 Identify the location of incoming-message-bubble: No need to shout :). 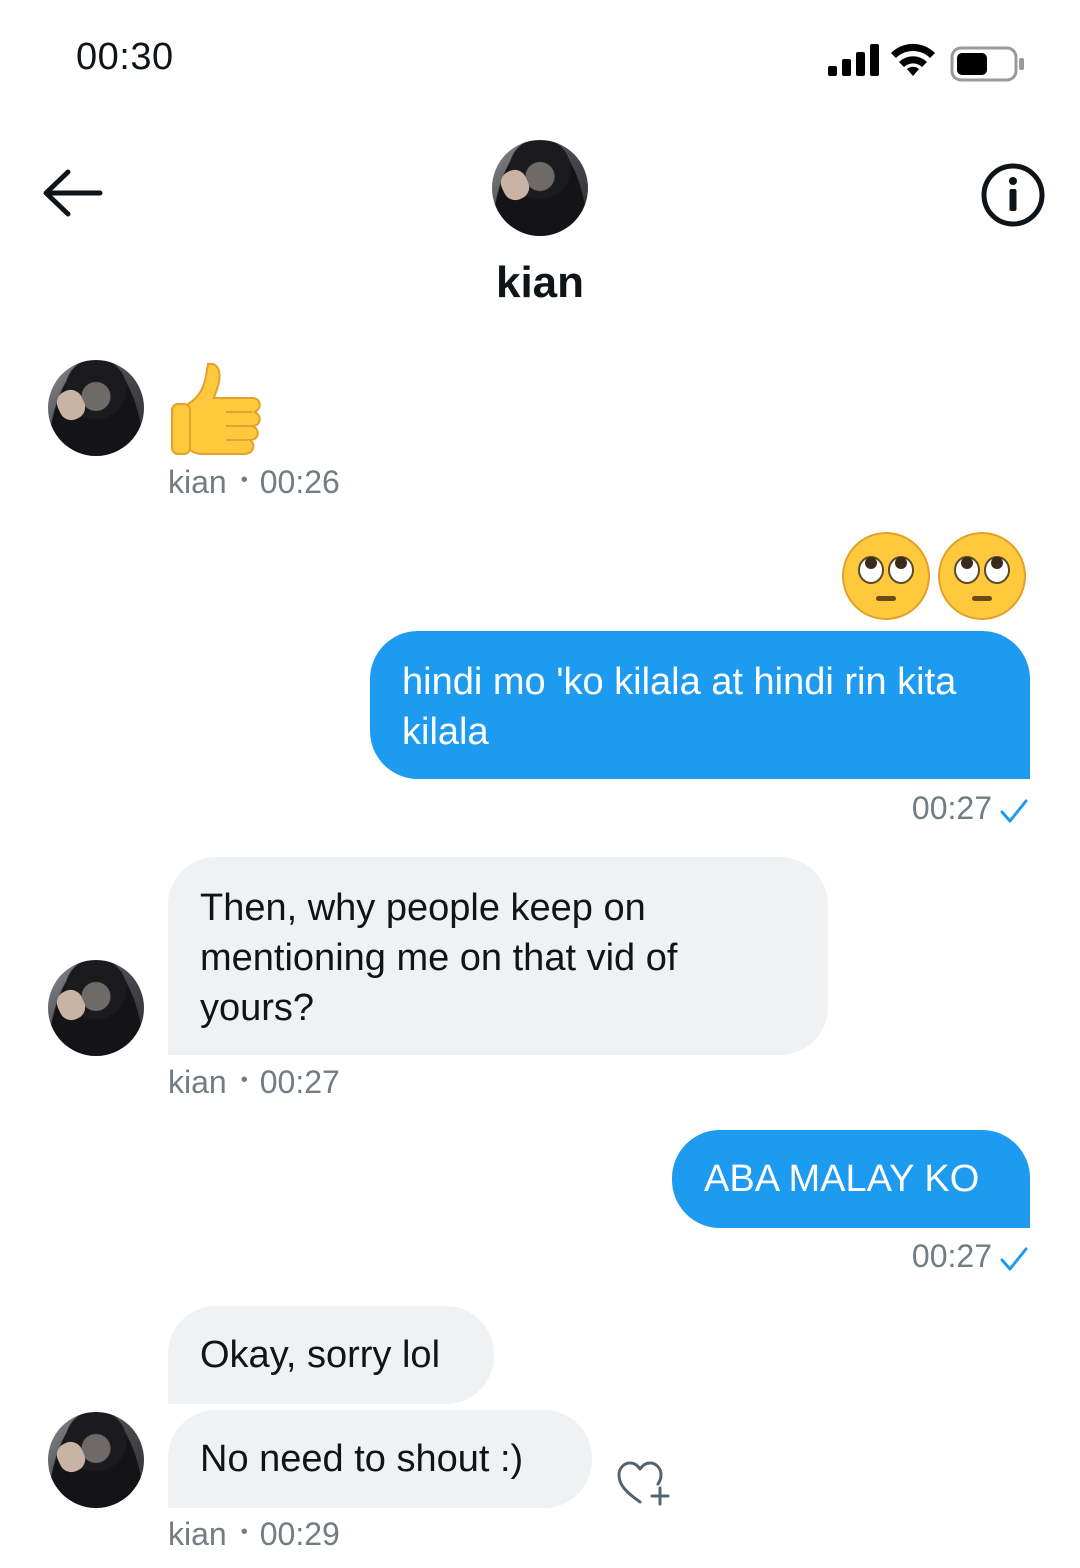
(380, 1459).